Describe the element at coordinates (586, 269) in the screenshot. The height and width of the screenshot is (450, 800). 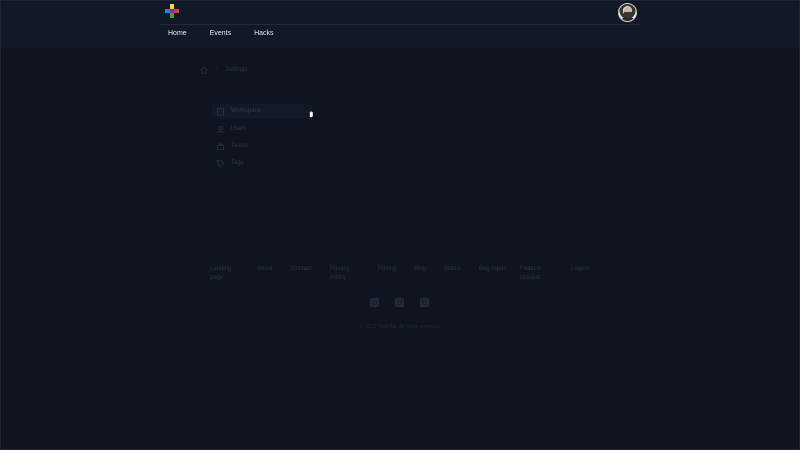
I see `footer-link-logout: Logout` at that location.